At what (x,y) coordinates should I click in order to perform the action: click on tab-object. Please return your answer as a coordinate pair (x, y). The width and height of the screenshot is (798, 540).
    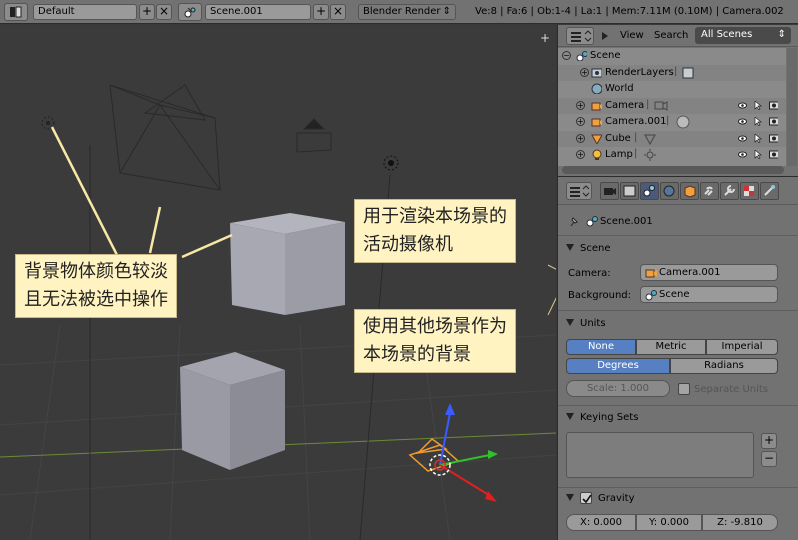
    Looking at the image, I should click on (689, 191).